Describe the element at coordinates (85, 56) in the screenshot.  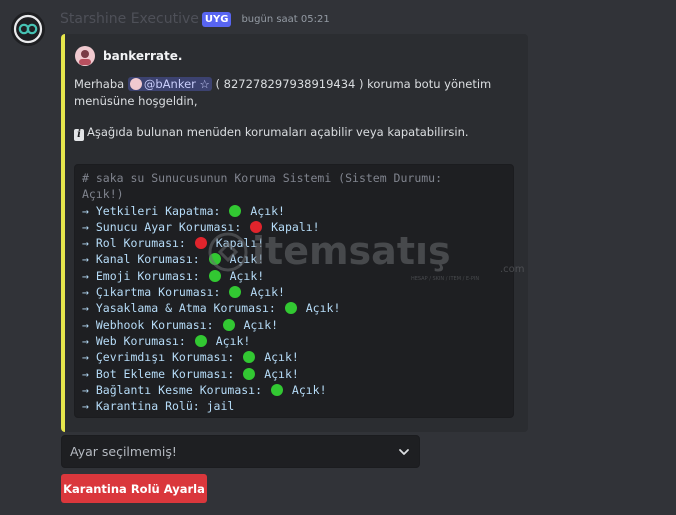
I see `author-avatar-icon` at that location.